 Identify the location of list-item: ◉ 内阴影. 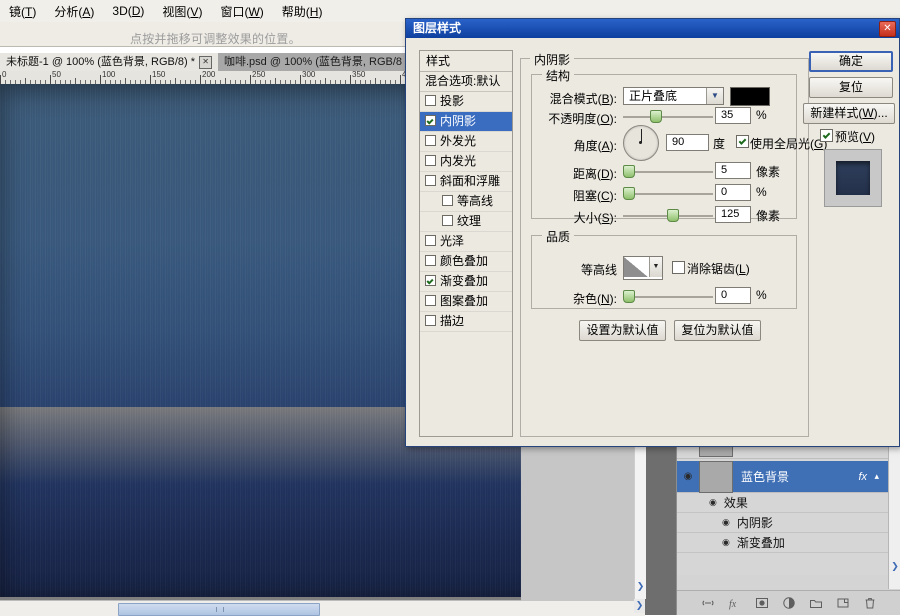
(783, 523).